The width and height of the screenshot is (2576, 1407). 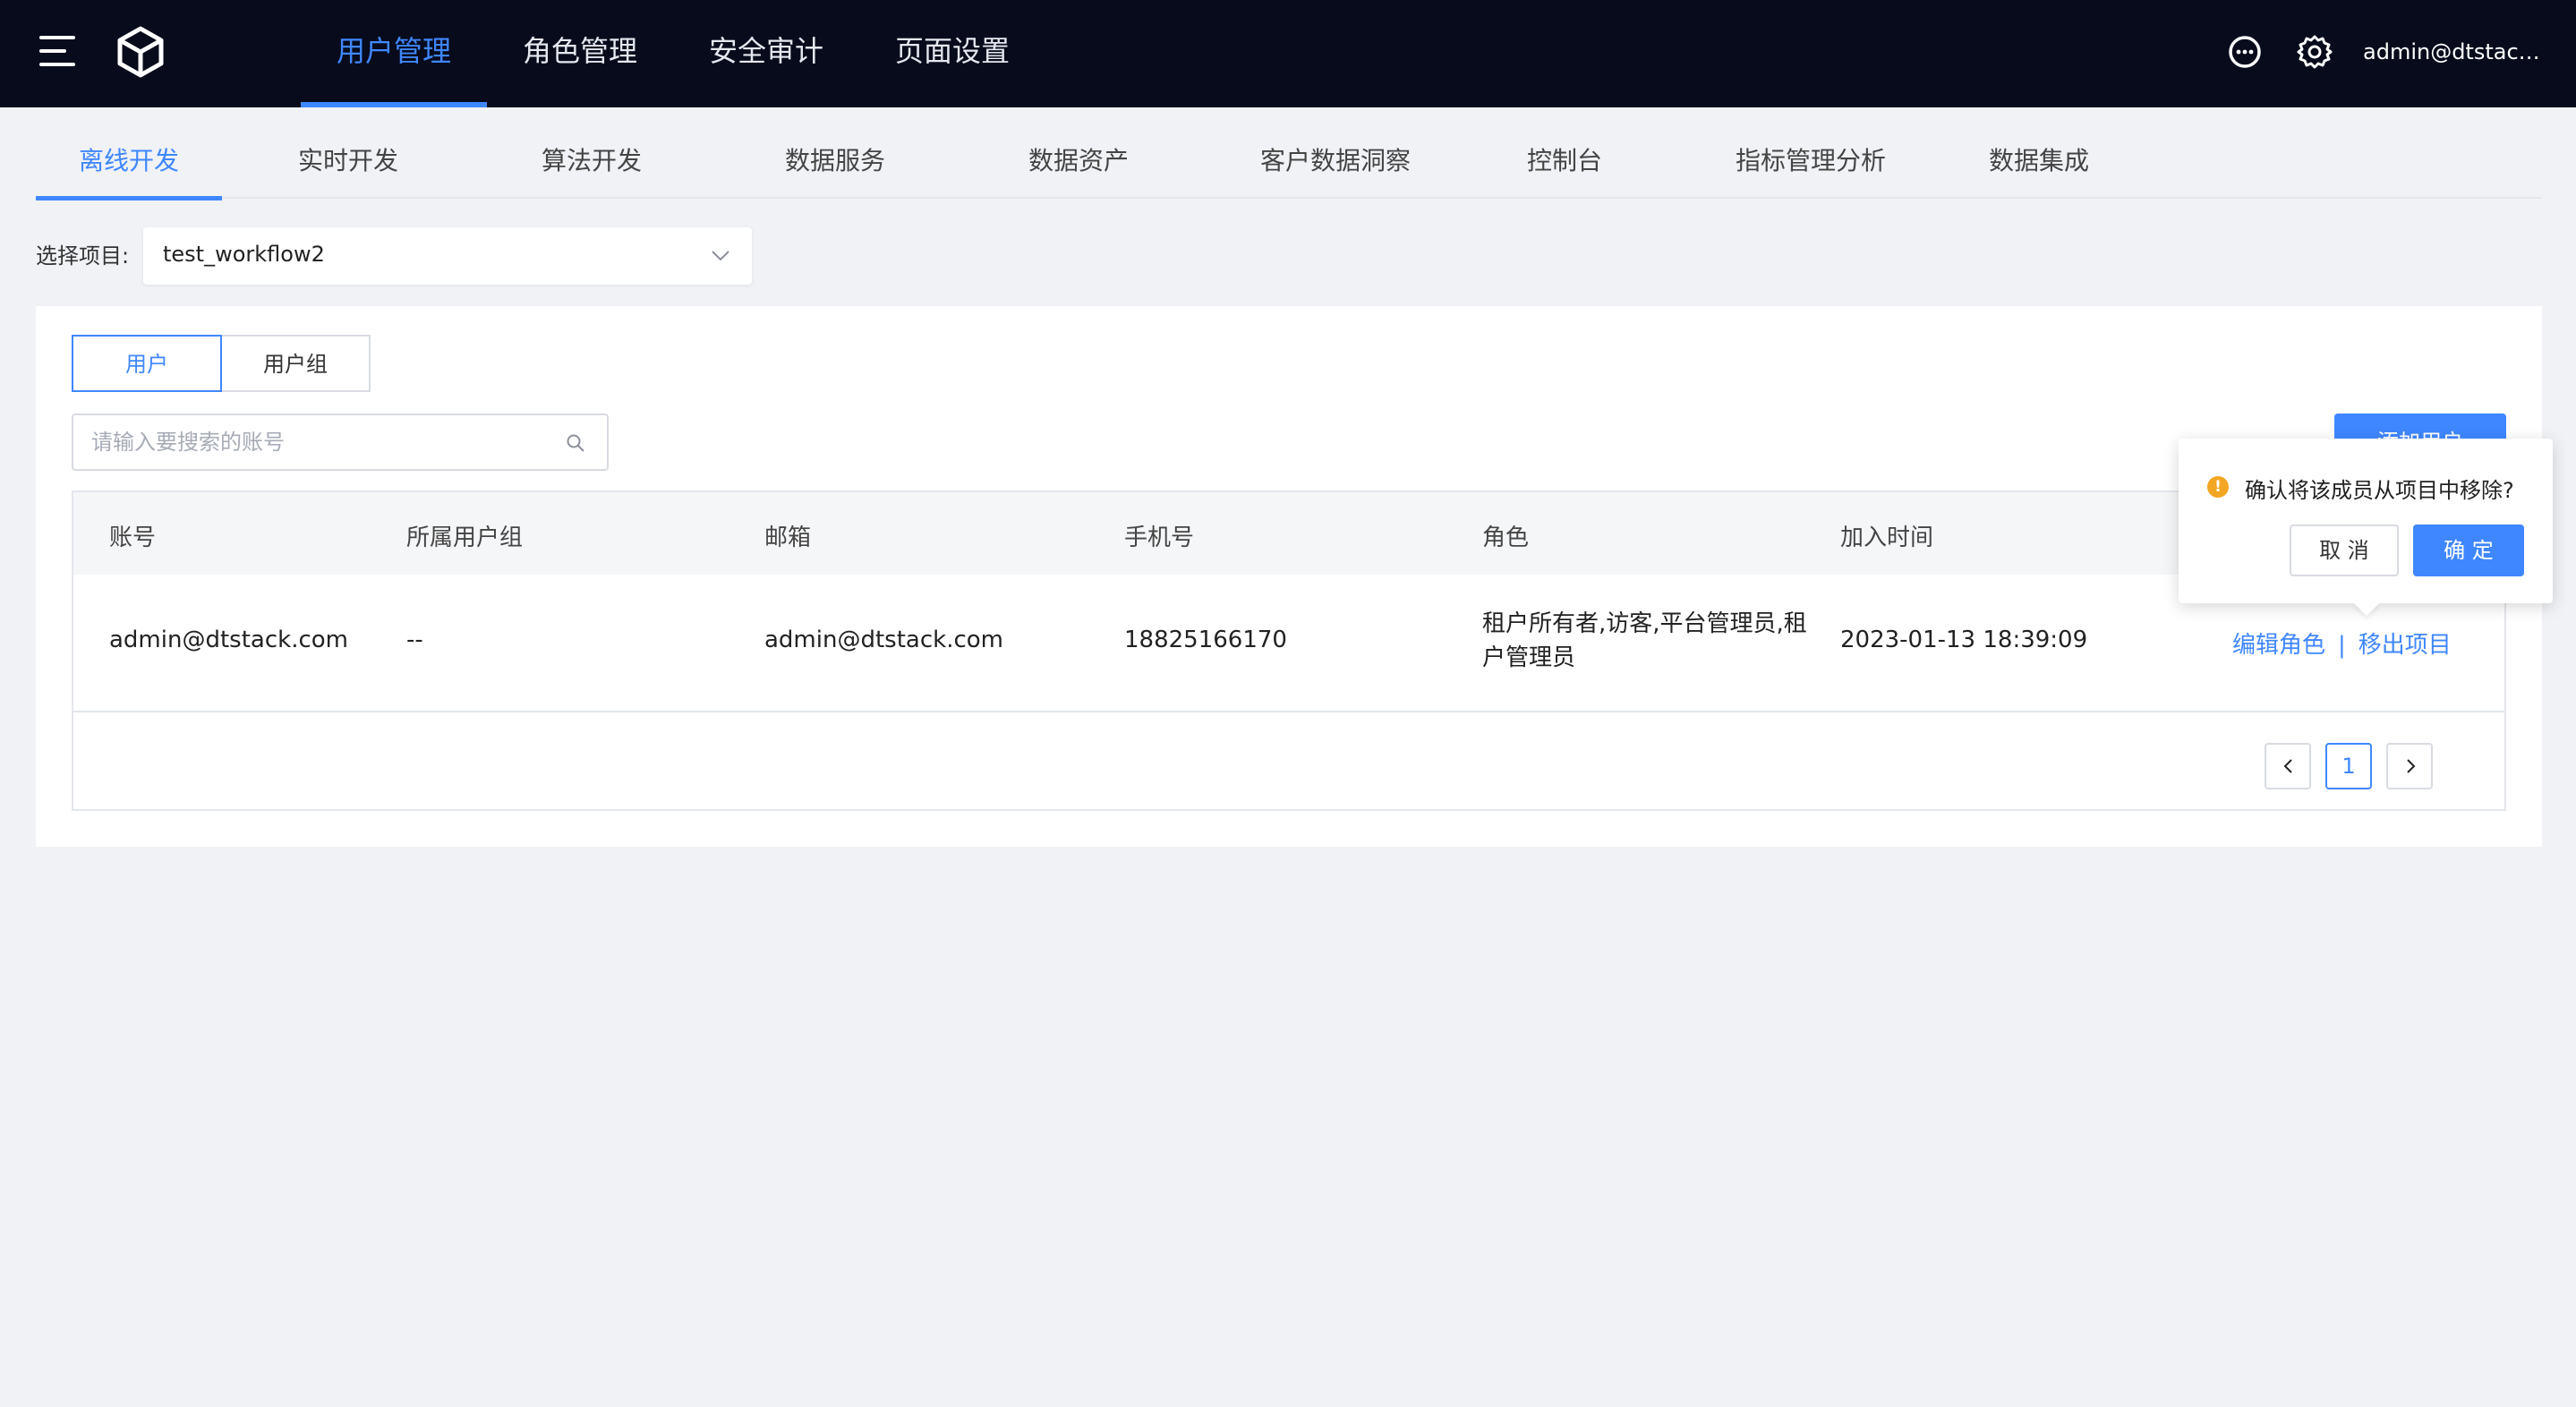 I want to click on column-header-email: 邮箱, so click(x=788, y=537).